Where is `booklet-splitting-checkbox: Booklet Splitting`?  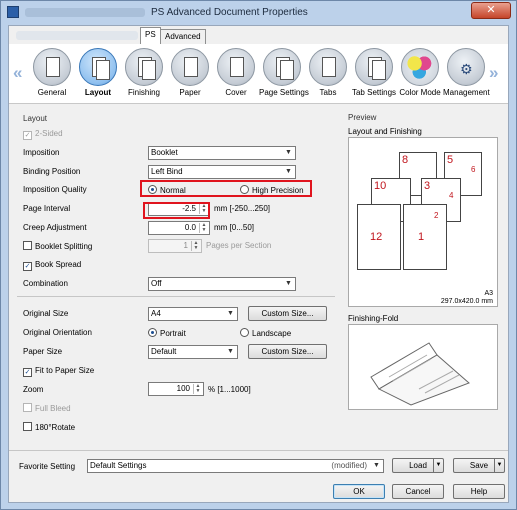 booklet-splitting-checkbox: Booklet Splitting is located at coordinates (57, 246).